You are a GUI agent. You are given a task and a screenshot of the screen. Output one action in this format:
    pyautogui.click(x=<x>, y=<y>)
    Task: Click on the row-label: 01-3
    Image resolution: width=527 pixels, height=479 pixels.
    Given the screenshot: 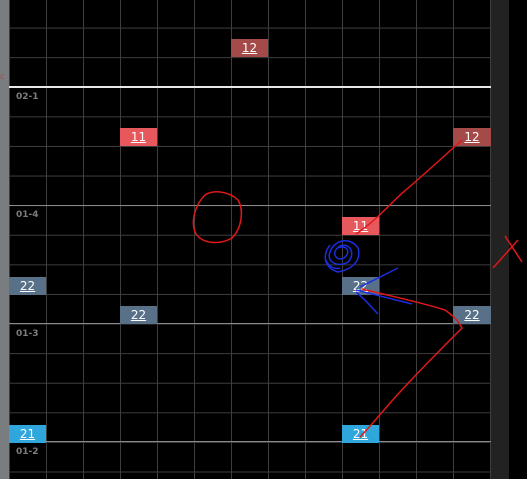 What is the action you would take?
    pyautogui.click(x=27, y=334)
    